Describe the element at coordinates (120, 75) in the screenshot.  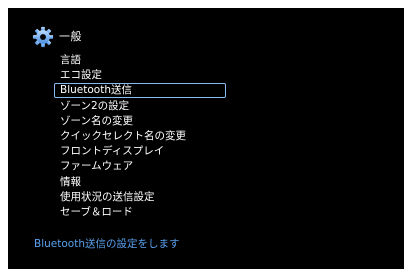
I see `menu-item-eco-settings: エコ設定` at that location.